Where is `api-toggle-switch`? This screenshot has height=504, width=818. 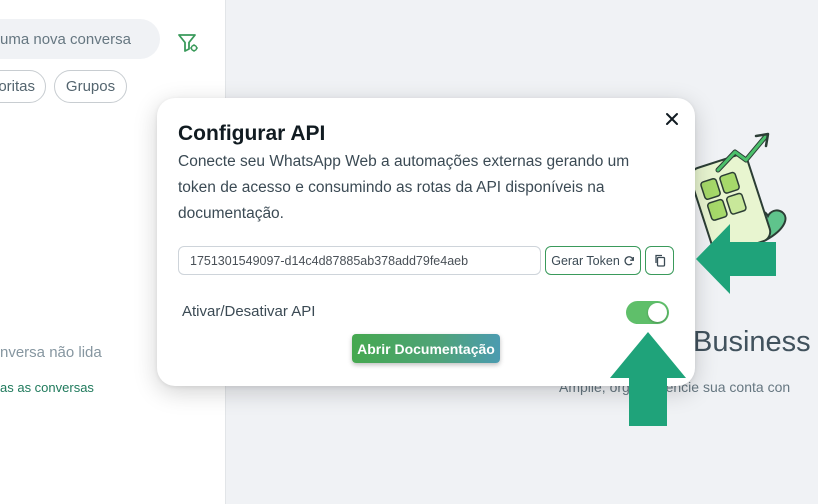 api-toggle-switch is located at coordinates (647, 312).